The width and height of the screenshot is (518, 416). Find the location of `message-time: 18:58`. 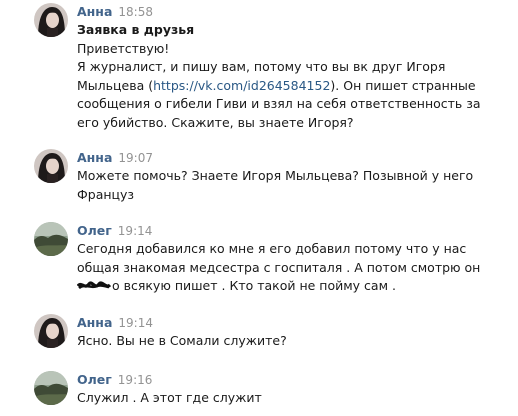

message-time: 18:58 is located at coordinates (135, 12).